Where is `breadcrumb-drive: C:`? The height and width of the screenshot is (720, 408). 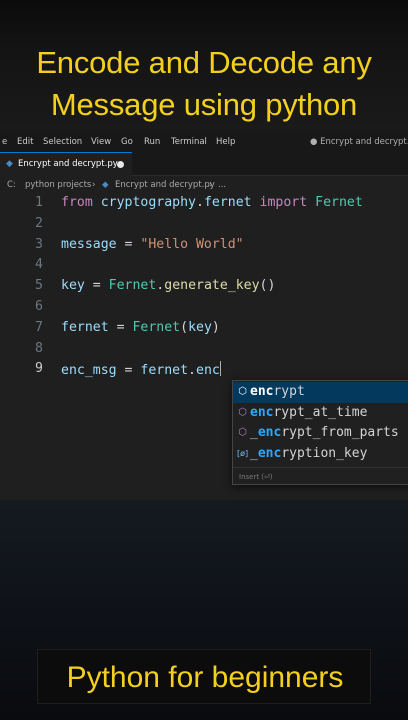
breadcrumb-drive: C: is located at coordinates (11, 185).